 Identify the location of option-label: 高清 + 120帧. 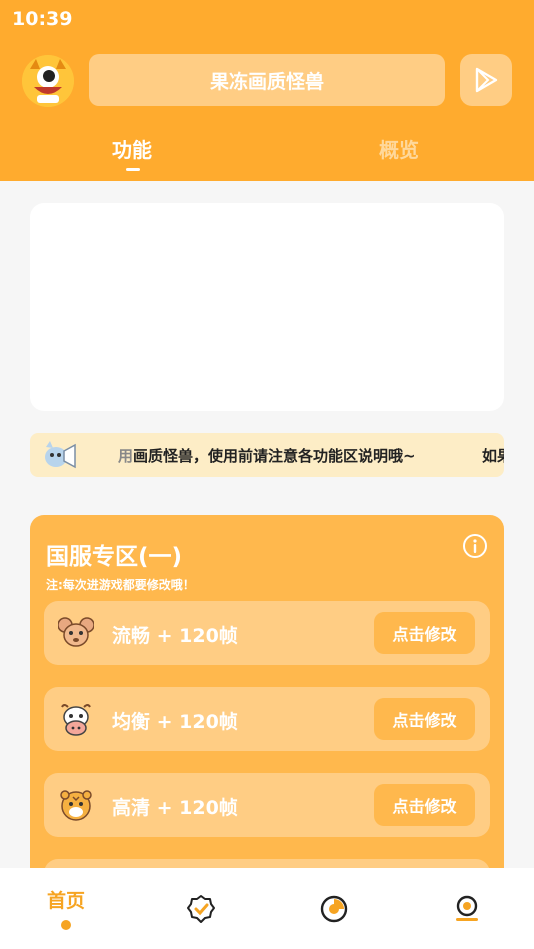
(175, 808).